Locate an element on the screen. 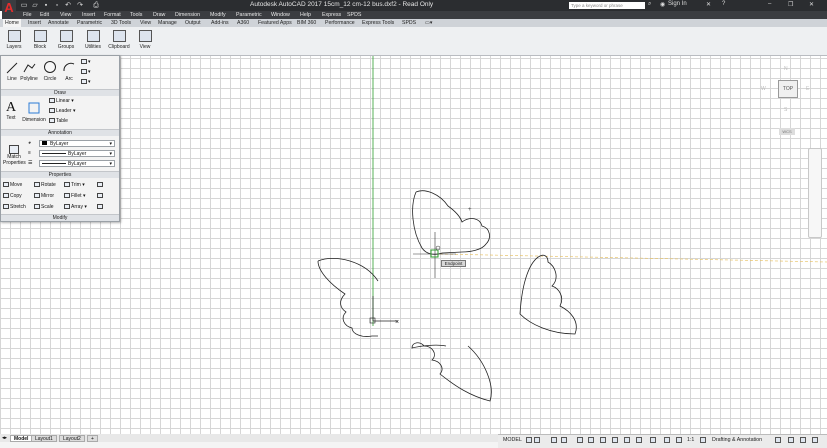 The image size is (827, 448). clipboard-button: Clipboard is located at coordinates (119, 41).